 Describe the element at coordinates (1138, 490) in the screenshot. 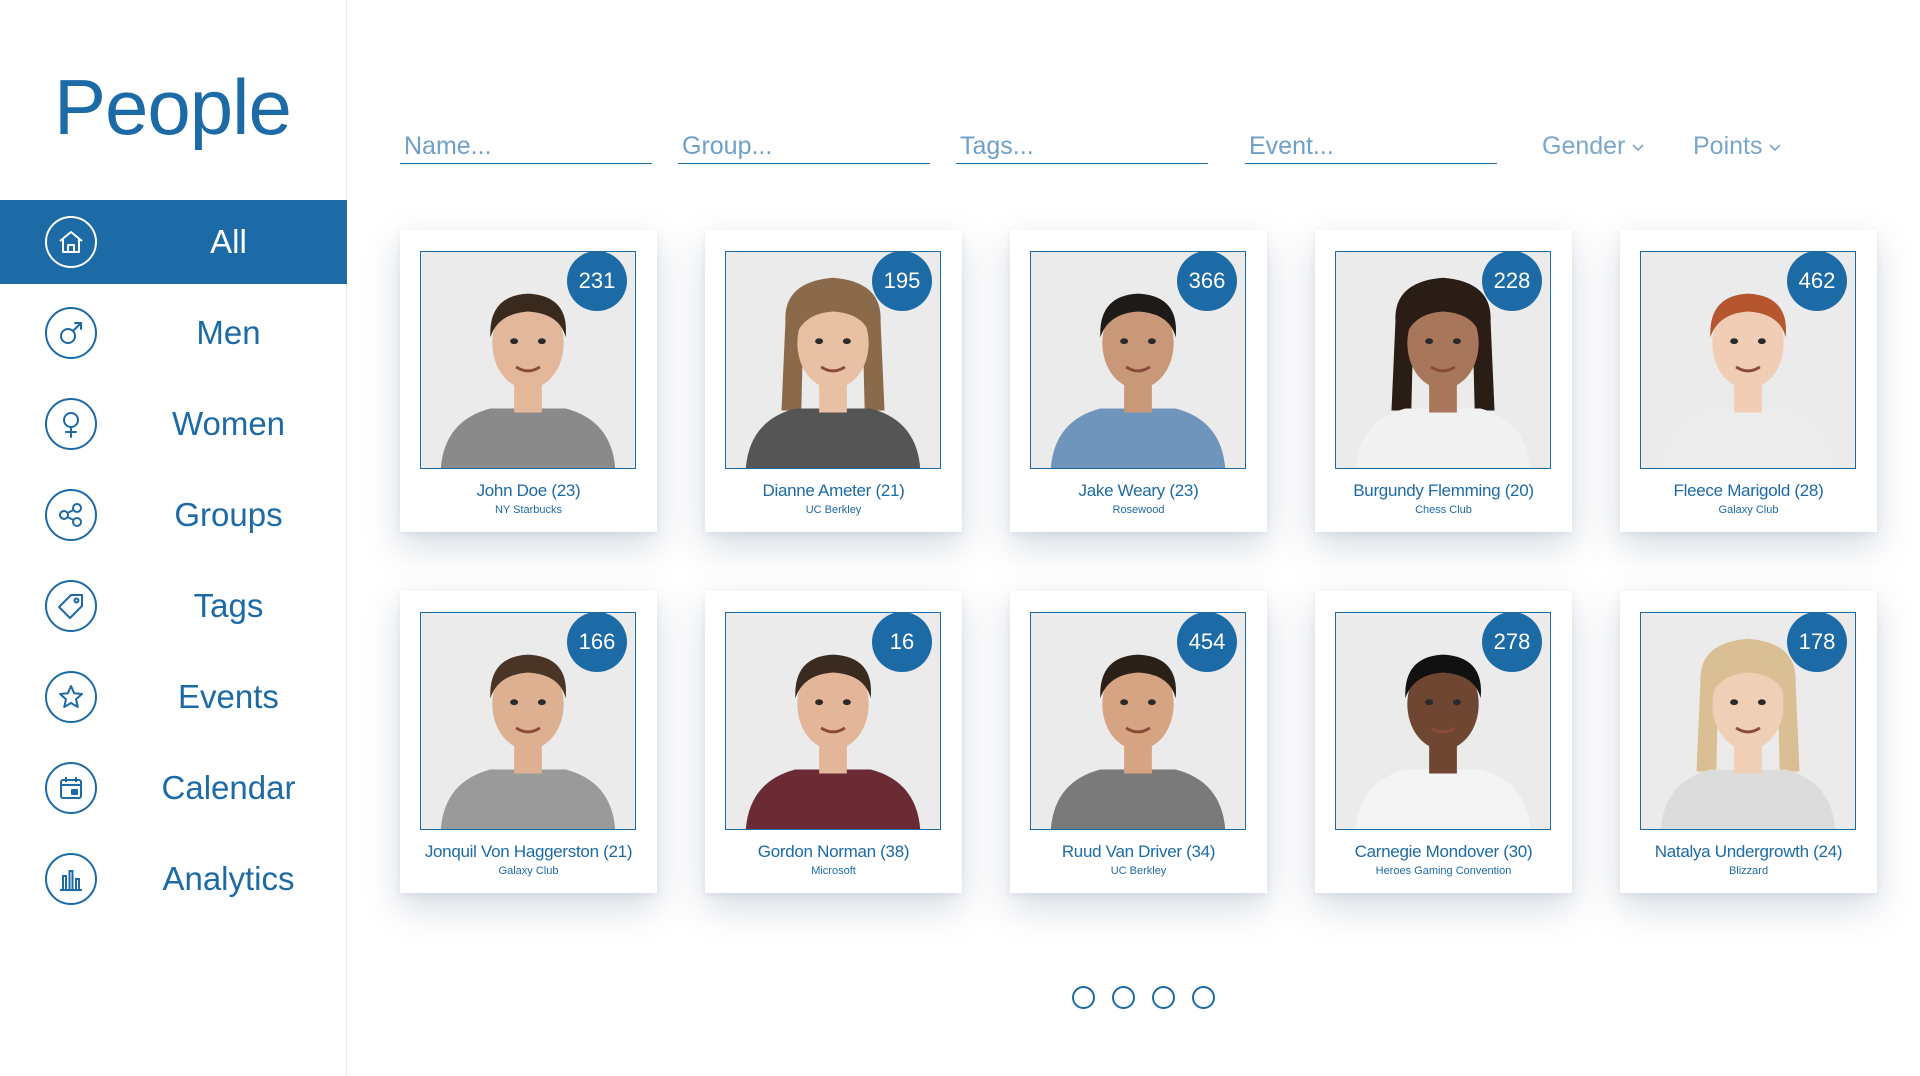

I see `person-name: Jake Weary (23)` at that location.